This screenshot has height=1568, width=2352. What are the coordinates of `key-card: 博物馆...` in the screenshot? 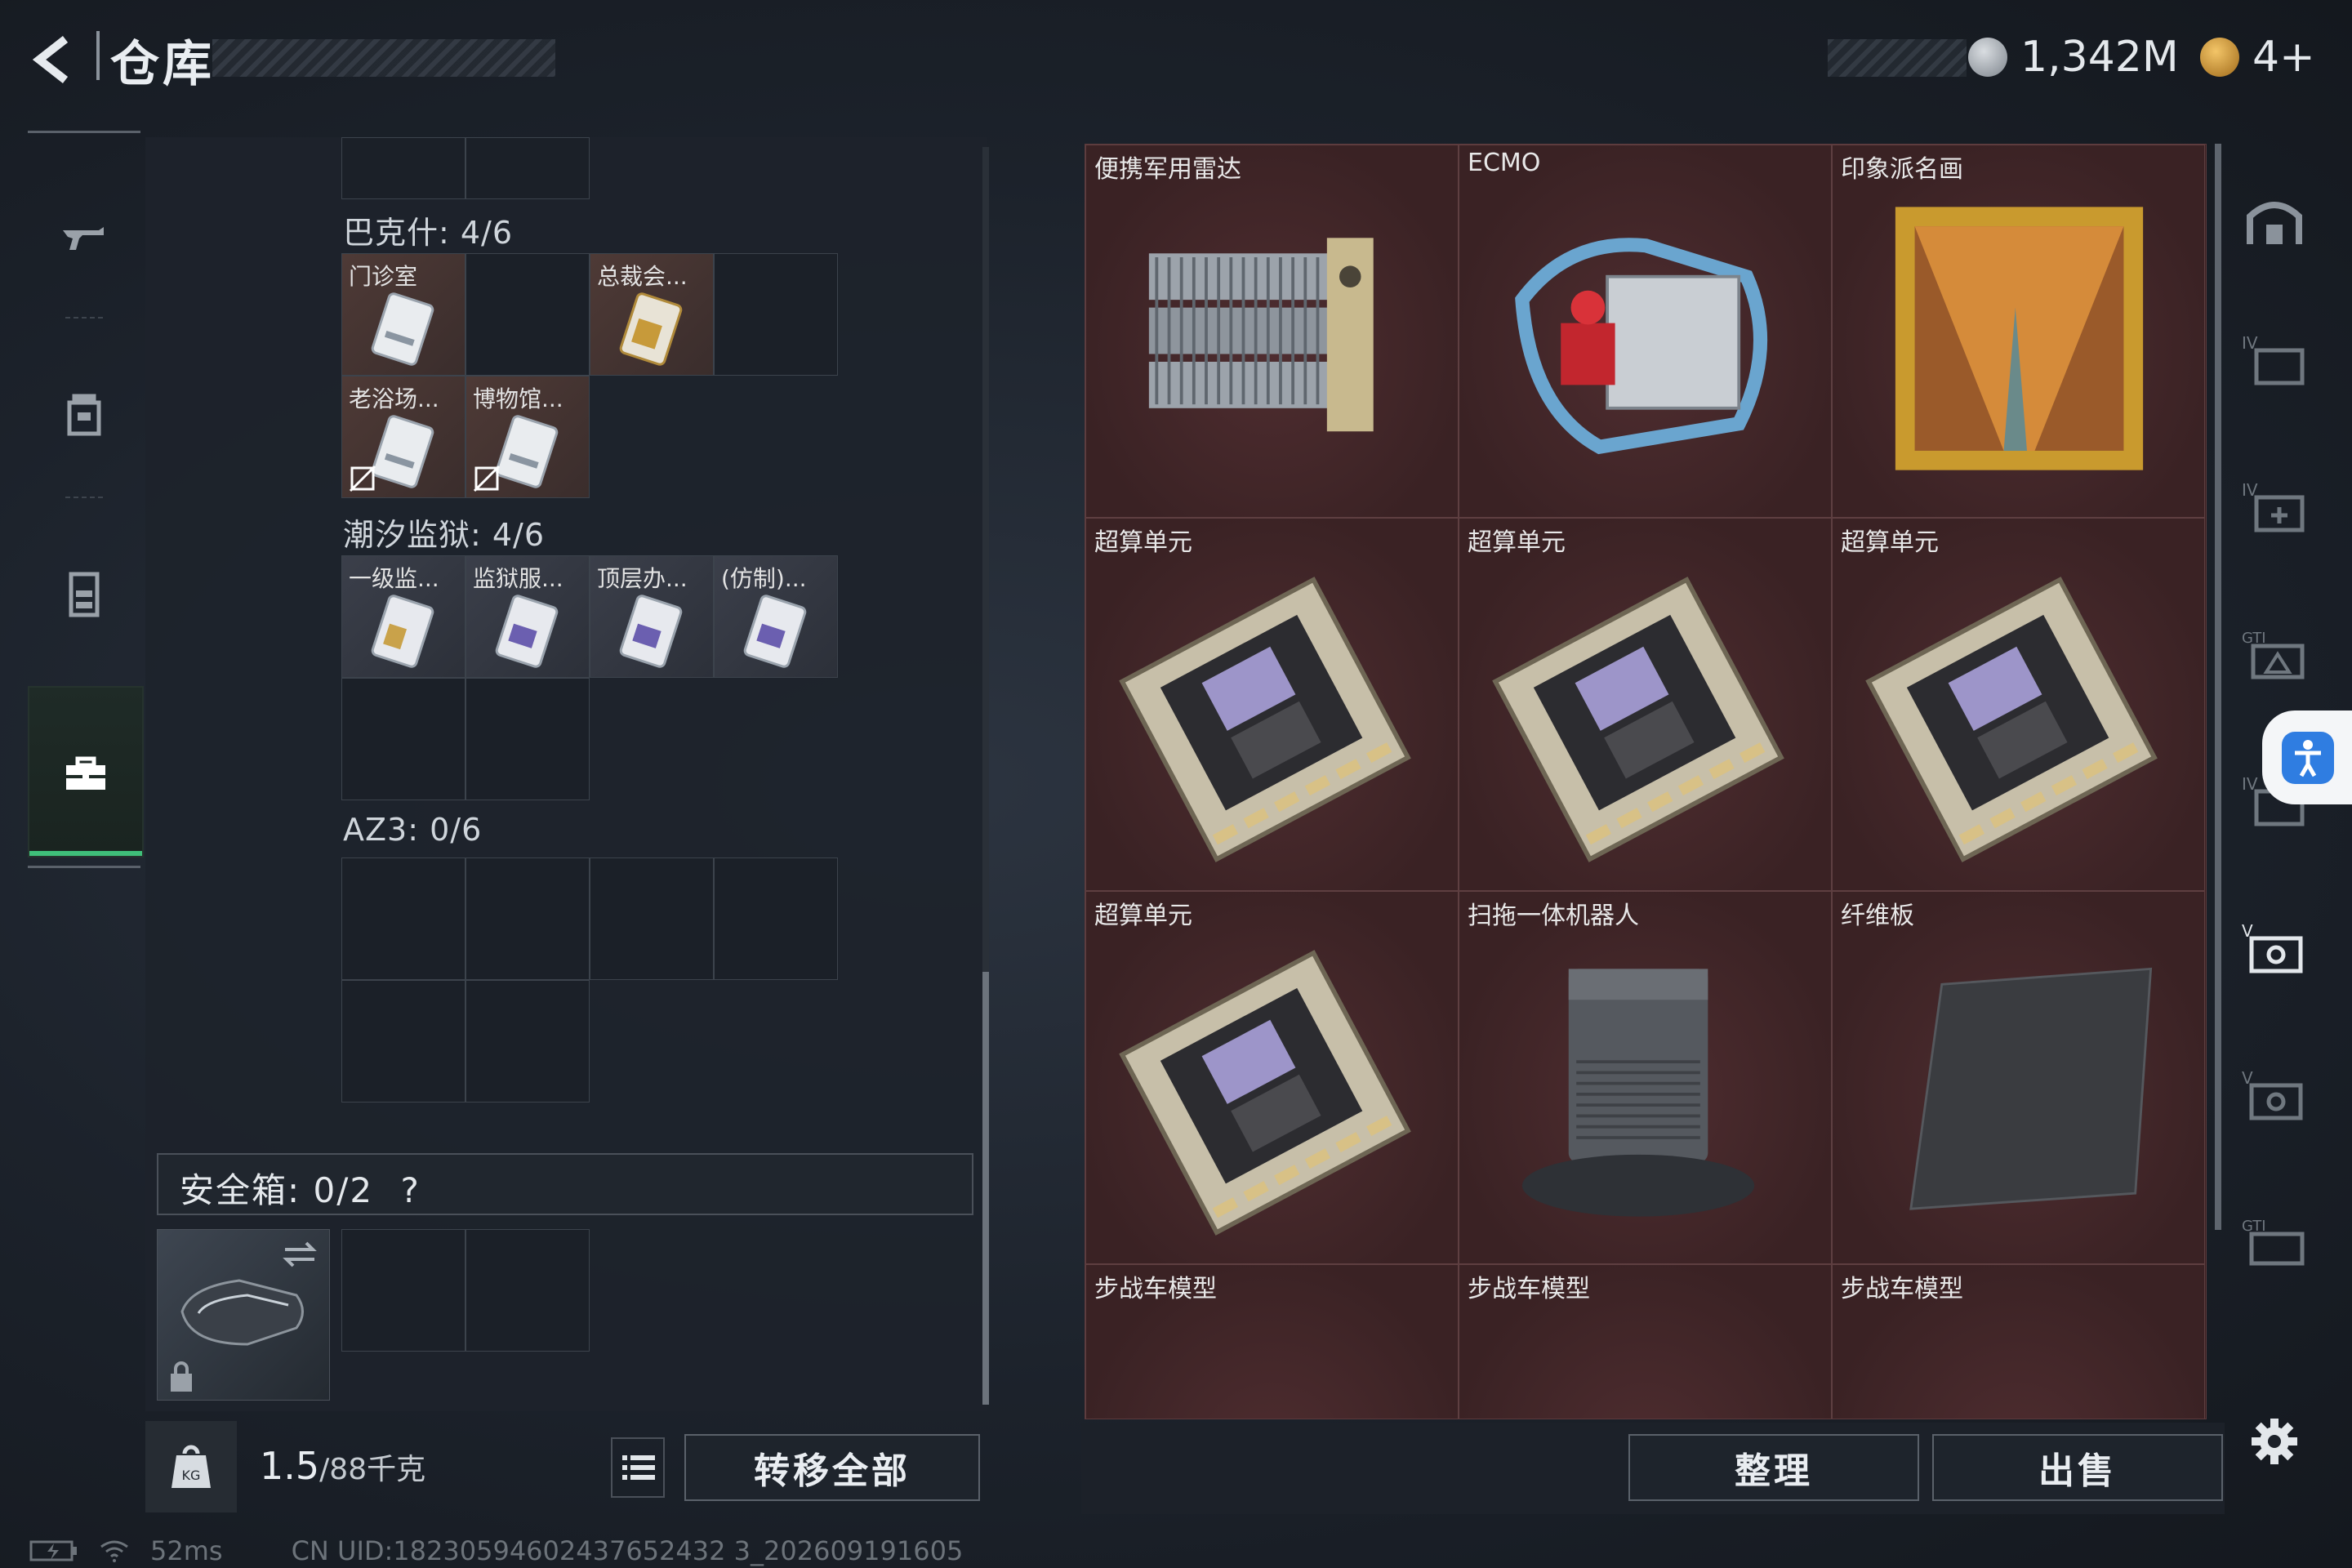 It's located at (528, 437).